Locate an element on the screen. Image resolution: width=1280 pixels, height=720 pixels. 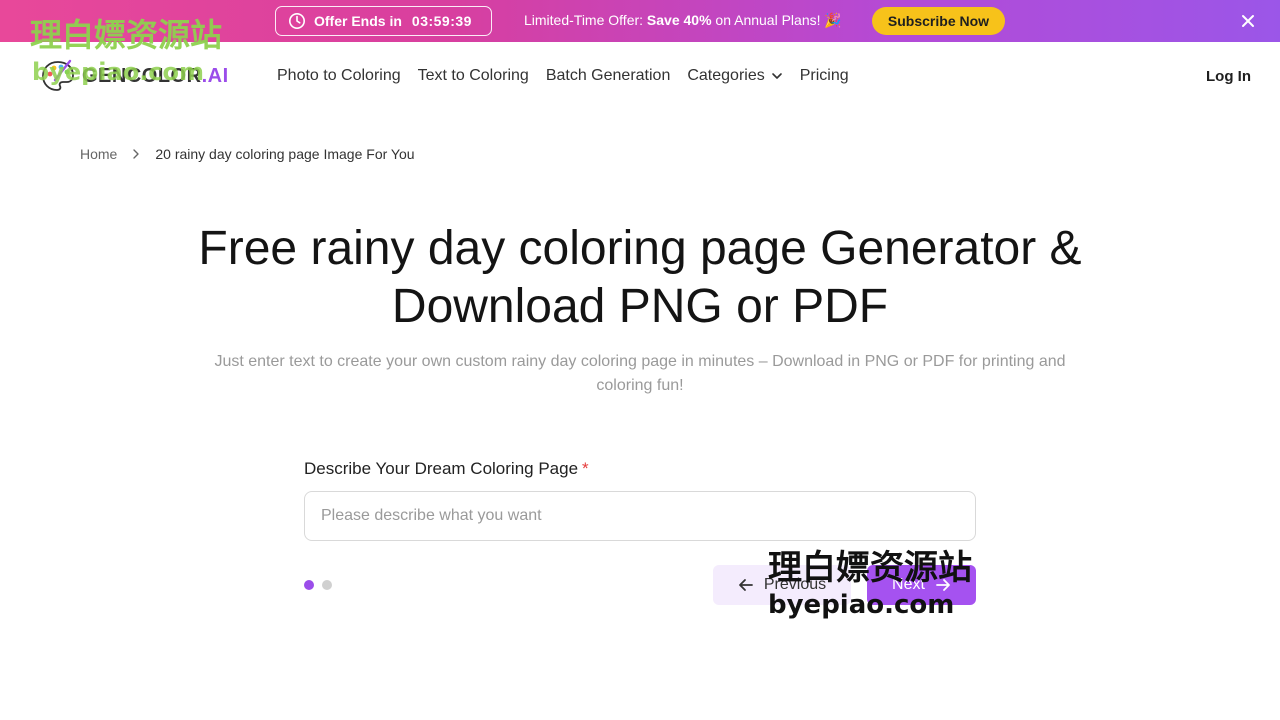
close-icon is located at coordinates (1248, 21).